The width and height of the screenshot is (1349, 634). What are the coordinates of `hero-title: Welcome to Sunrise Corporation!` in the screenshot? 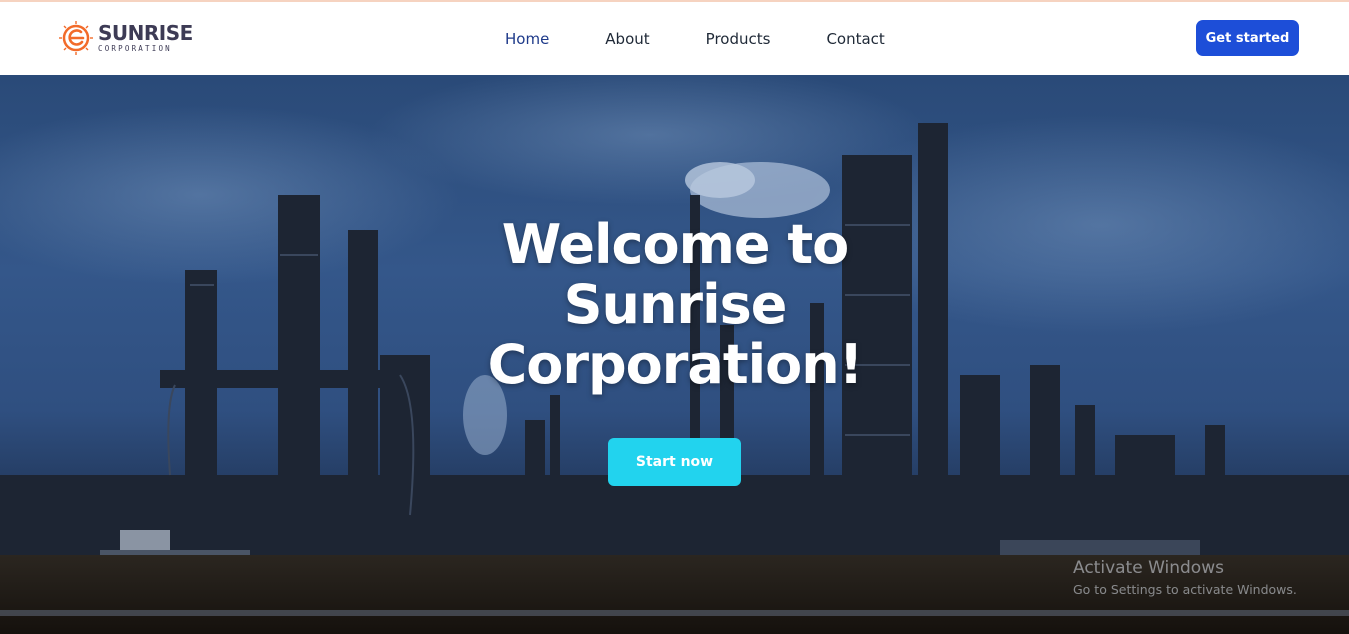 It's located at (675, 304).